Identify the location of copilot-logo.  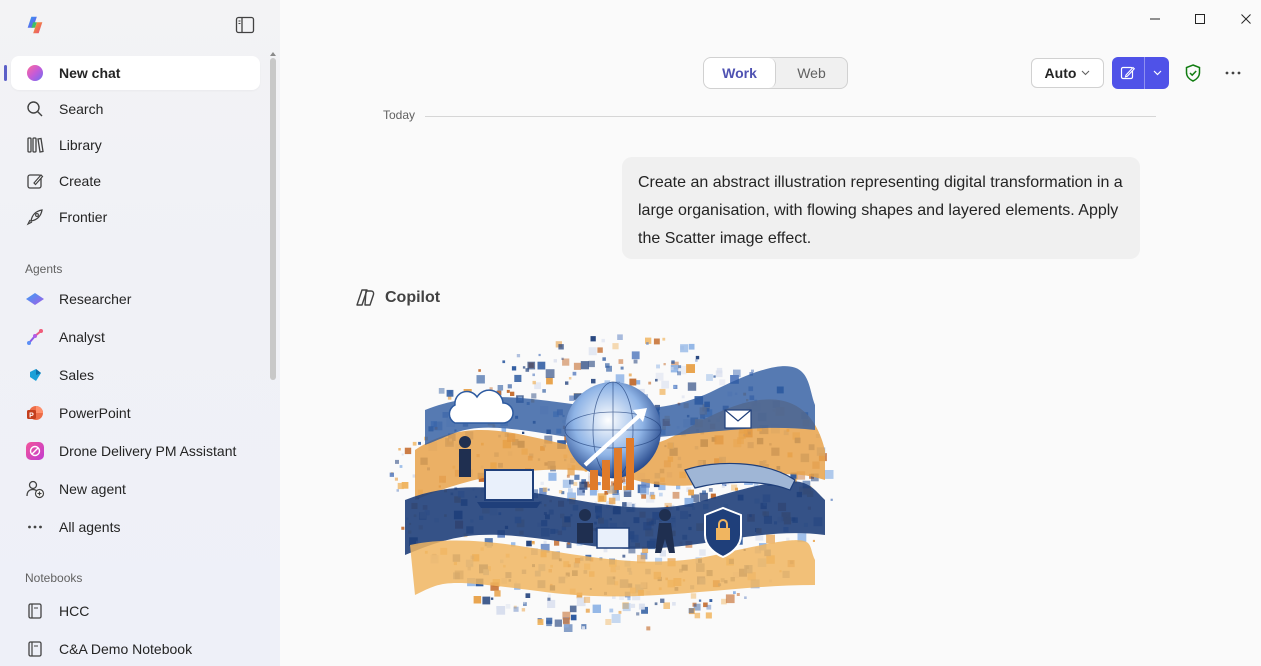
(35, 25).